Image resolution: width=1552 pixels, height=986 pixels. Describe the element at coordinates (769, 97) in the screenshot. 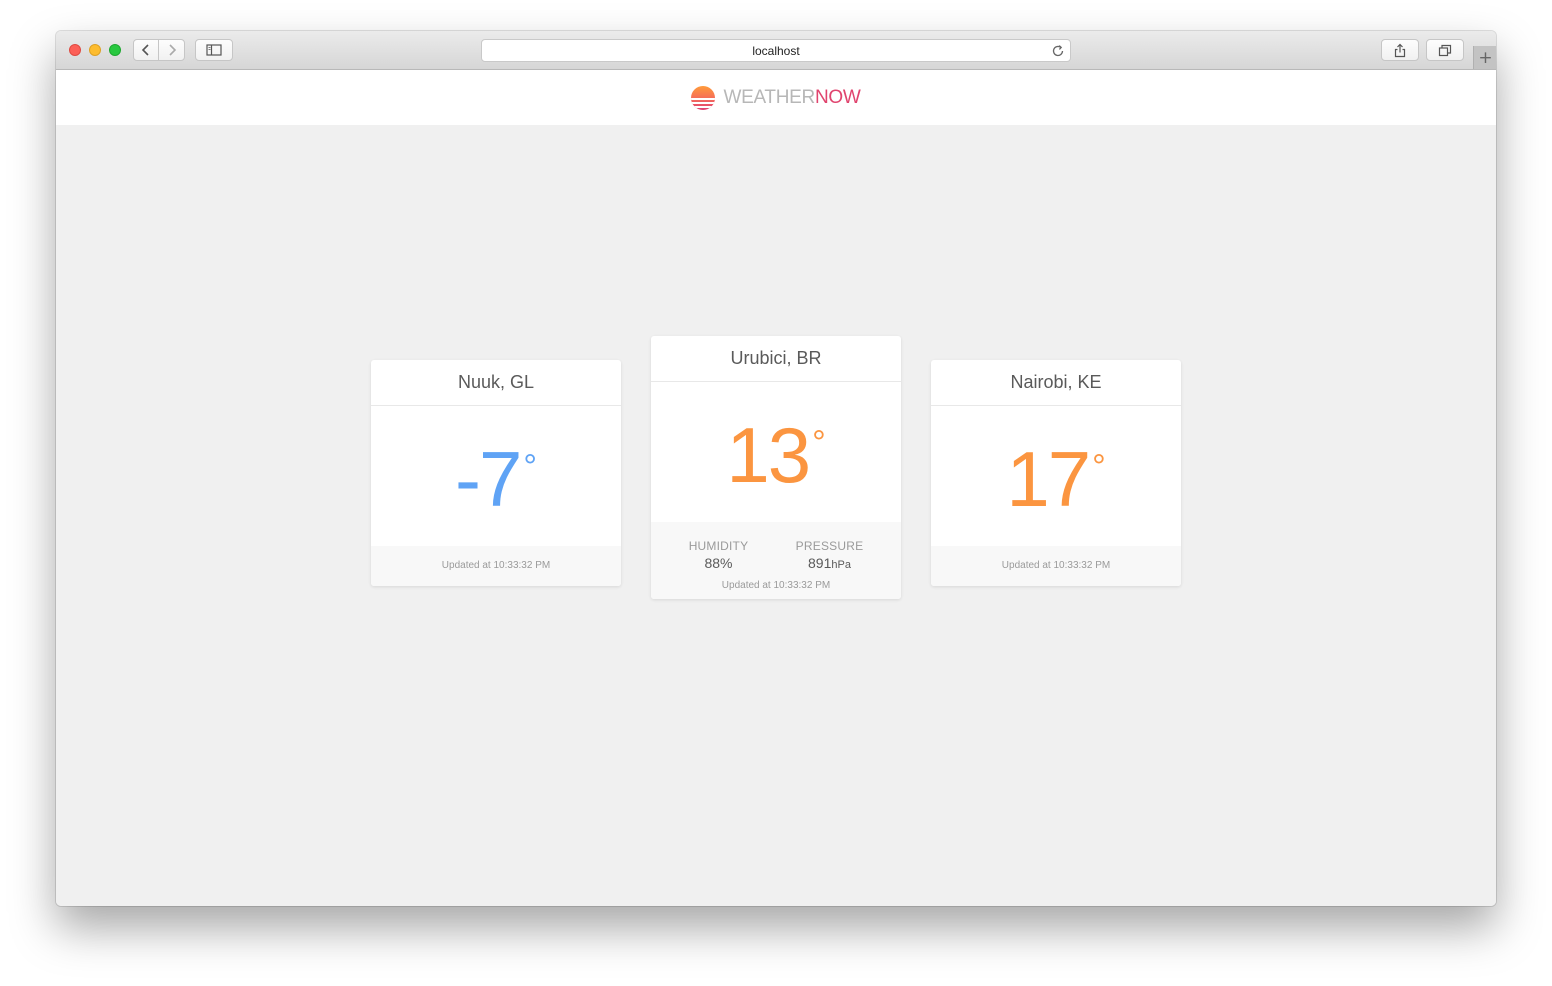

I see `logo-text-weather: WEATHER` at that location.